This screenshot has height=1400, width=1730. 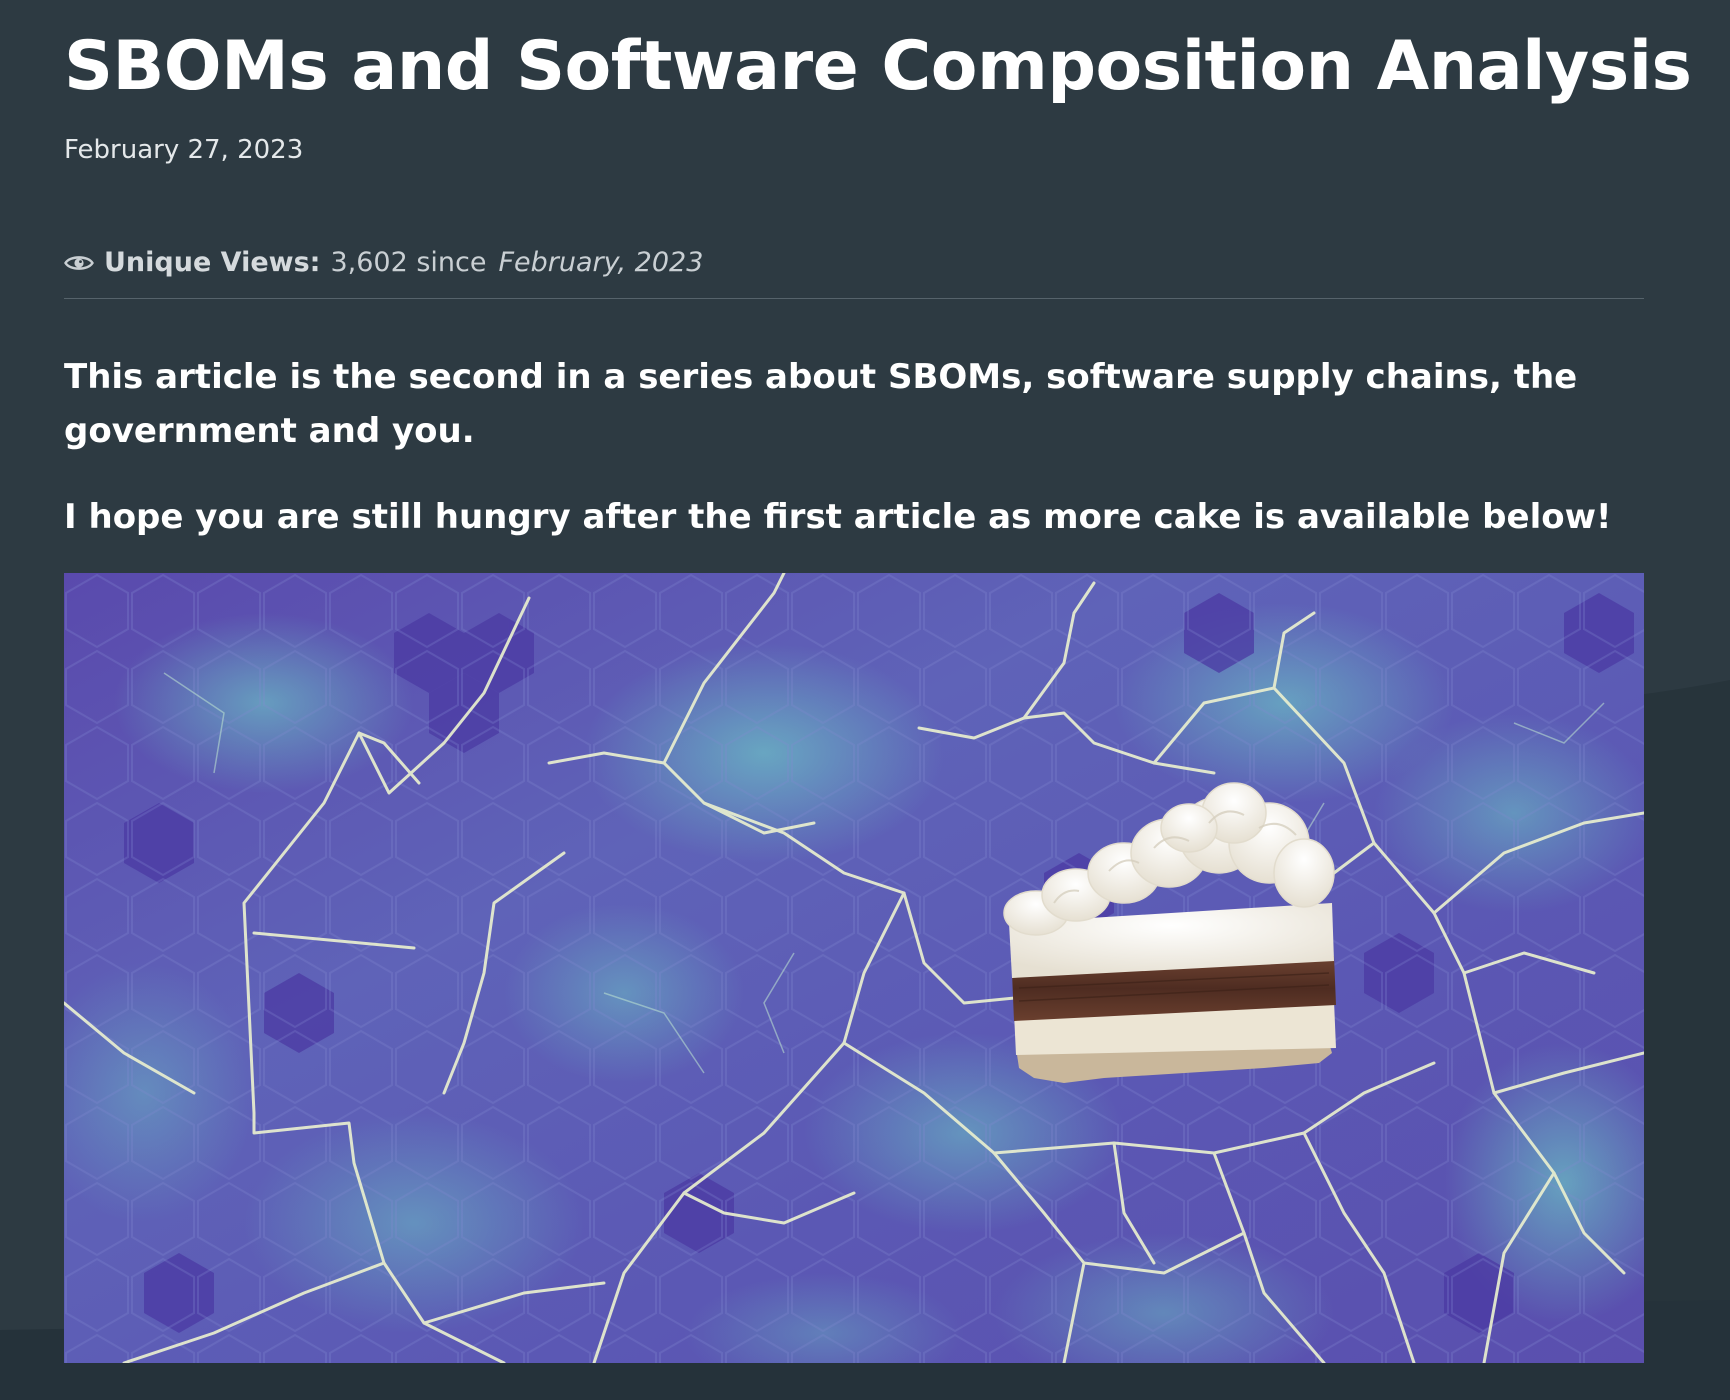 What do you see at coordinates (79, 263) in the screenshot?
I see `eye-icon` at bounding box center [79, 263].